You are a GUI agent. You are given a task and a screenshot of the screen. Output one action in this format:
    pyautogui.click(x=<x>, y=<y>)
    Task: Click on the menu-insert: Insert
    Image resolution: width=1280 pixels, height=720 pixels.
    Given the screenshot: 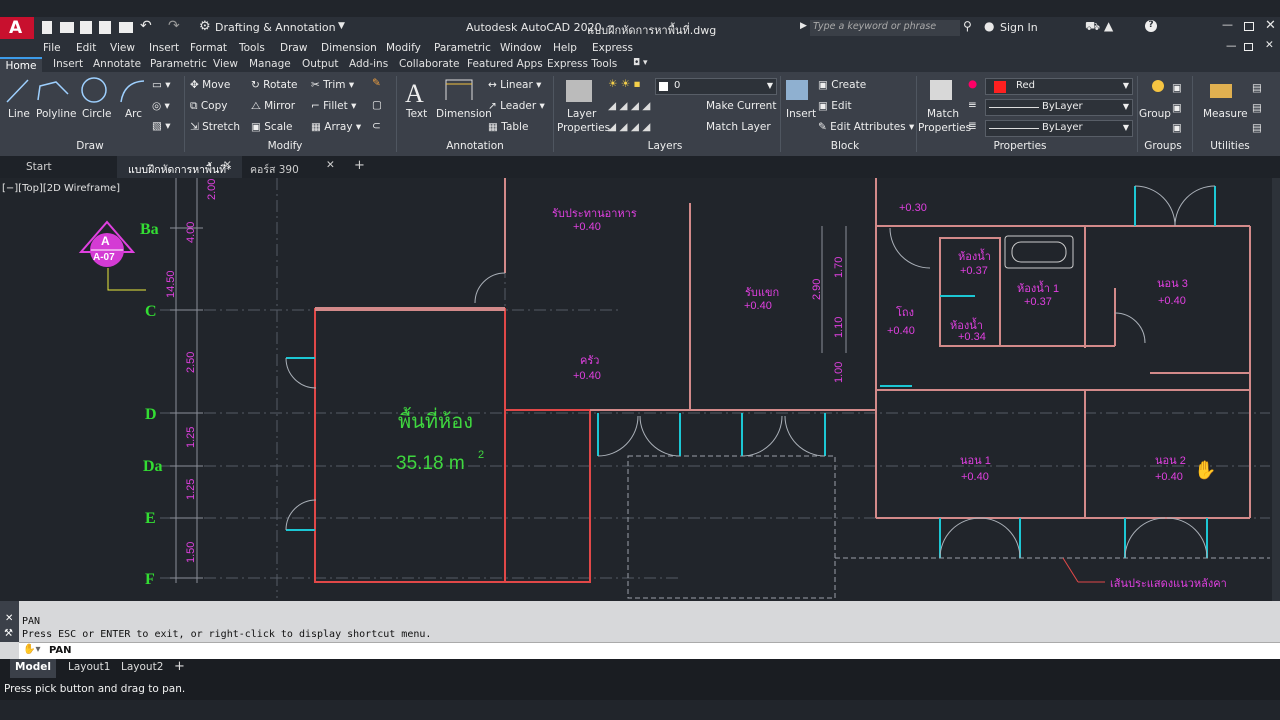 What is the action you would take?
    pyautogui.click(x=164, y=48)
    